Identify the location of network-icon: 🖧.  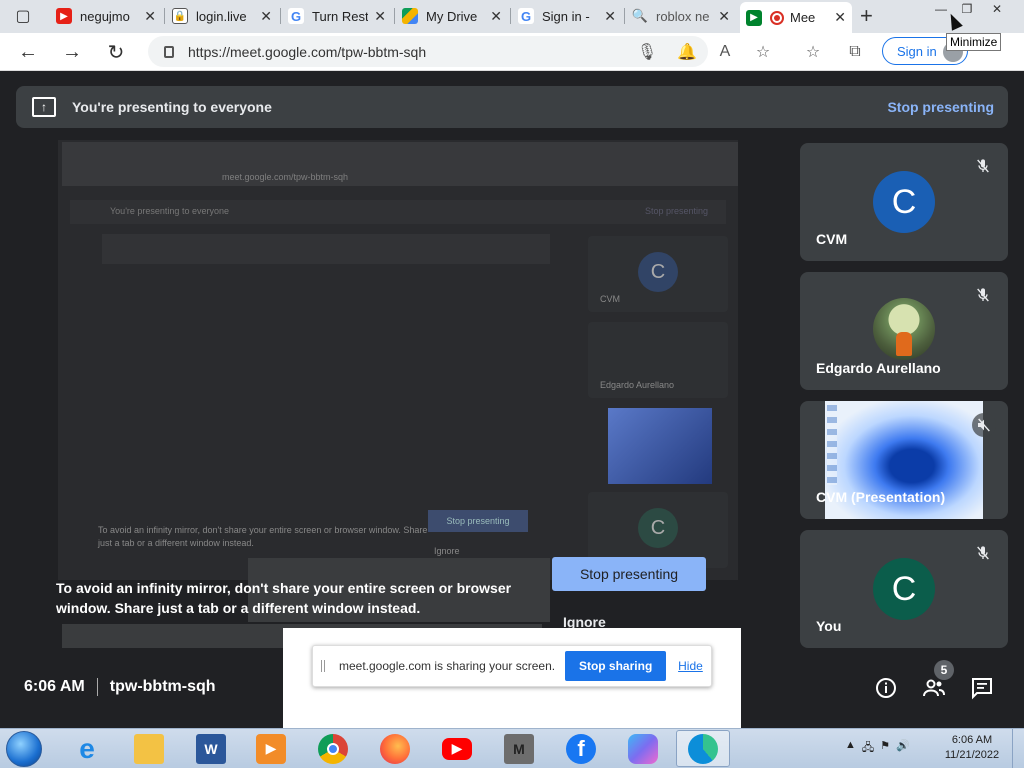
(868, 748).